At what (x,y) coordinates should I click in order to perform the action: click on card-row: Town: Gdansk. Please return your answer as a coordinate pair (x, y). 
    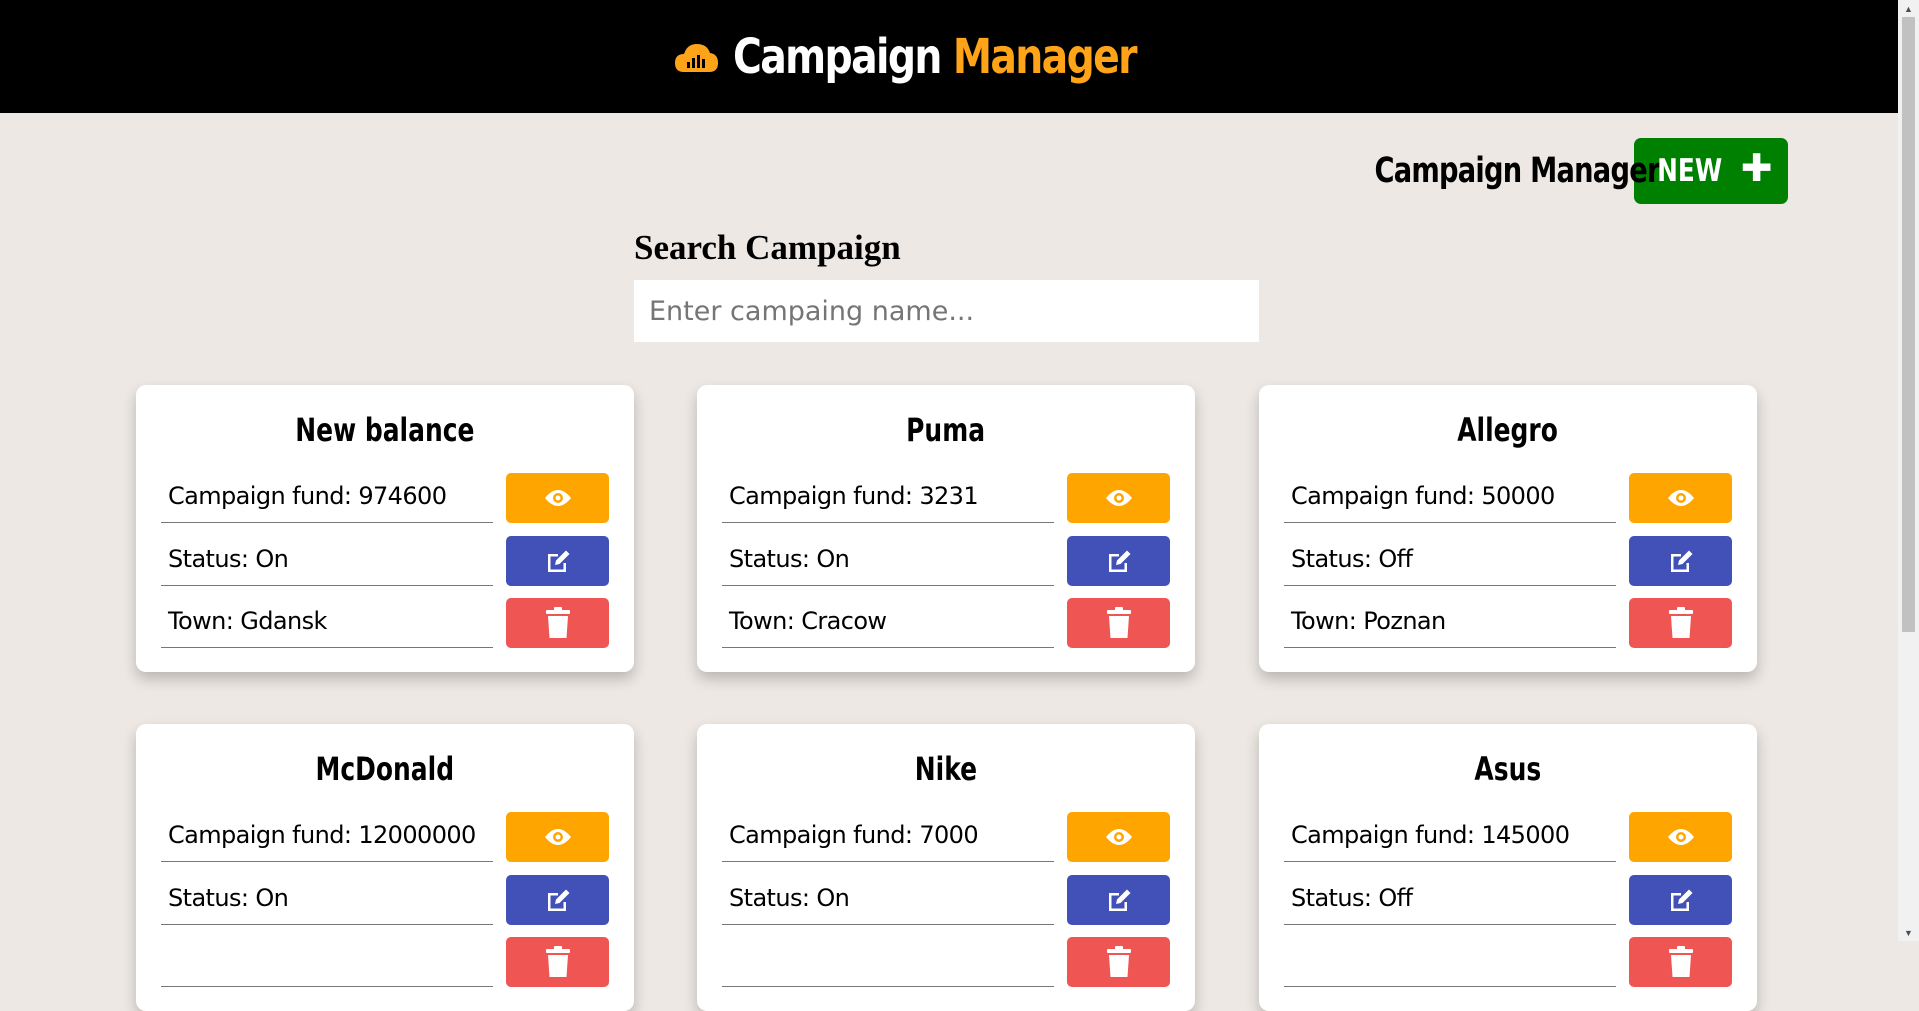
    Looking at the image, I should click on (385, 624).